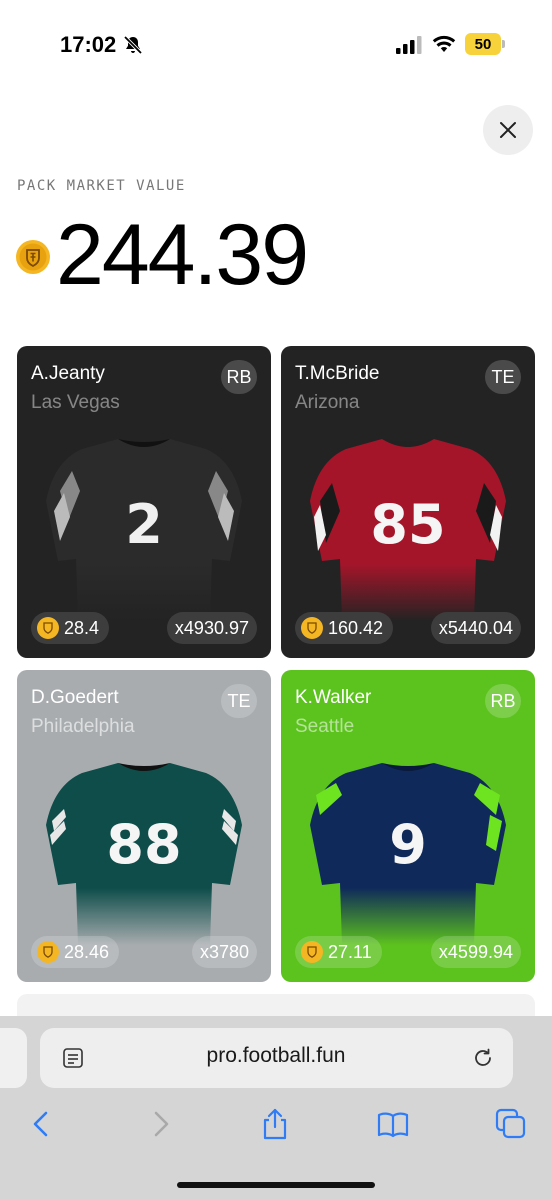  I want to click on team-name: Seattle, so click(325, 726).